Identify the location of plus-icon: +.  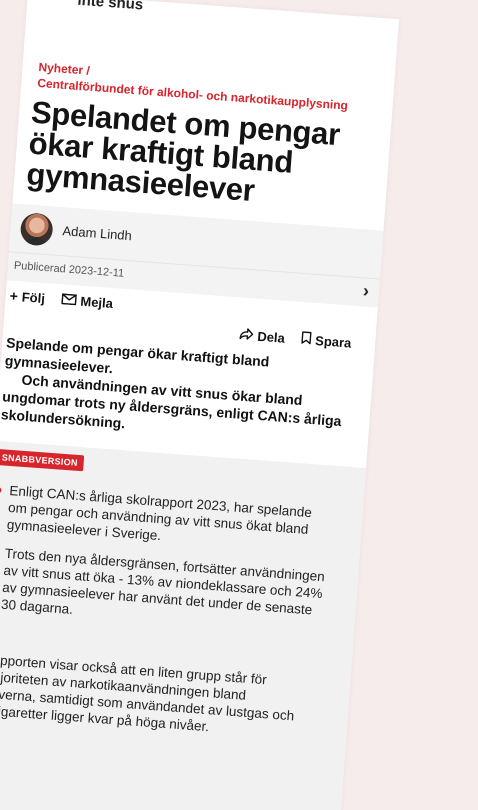
(14, 296).